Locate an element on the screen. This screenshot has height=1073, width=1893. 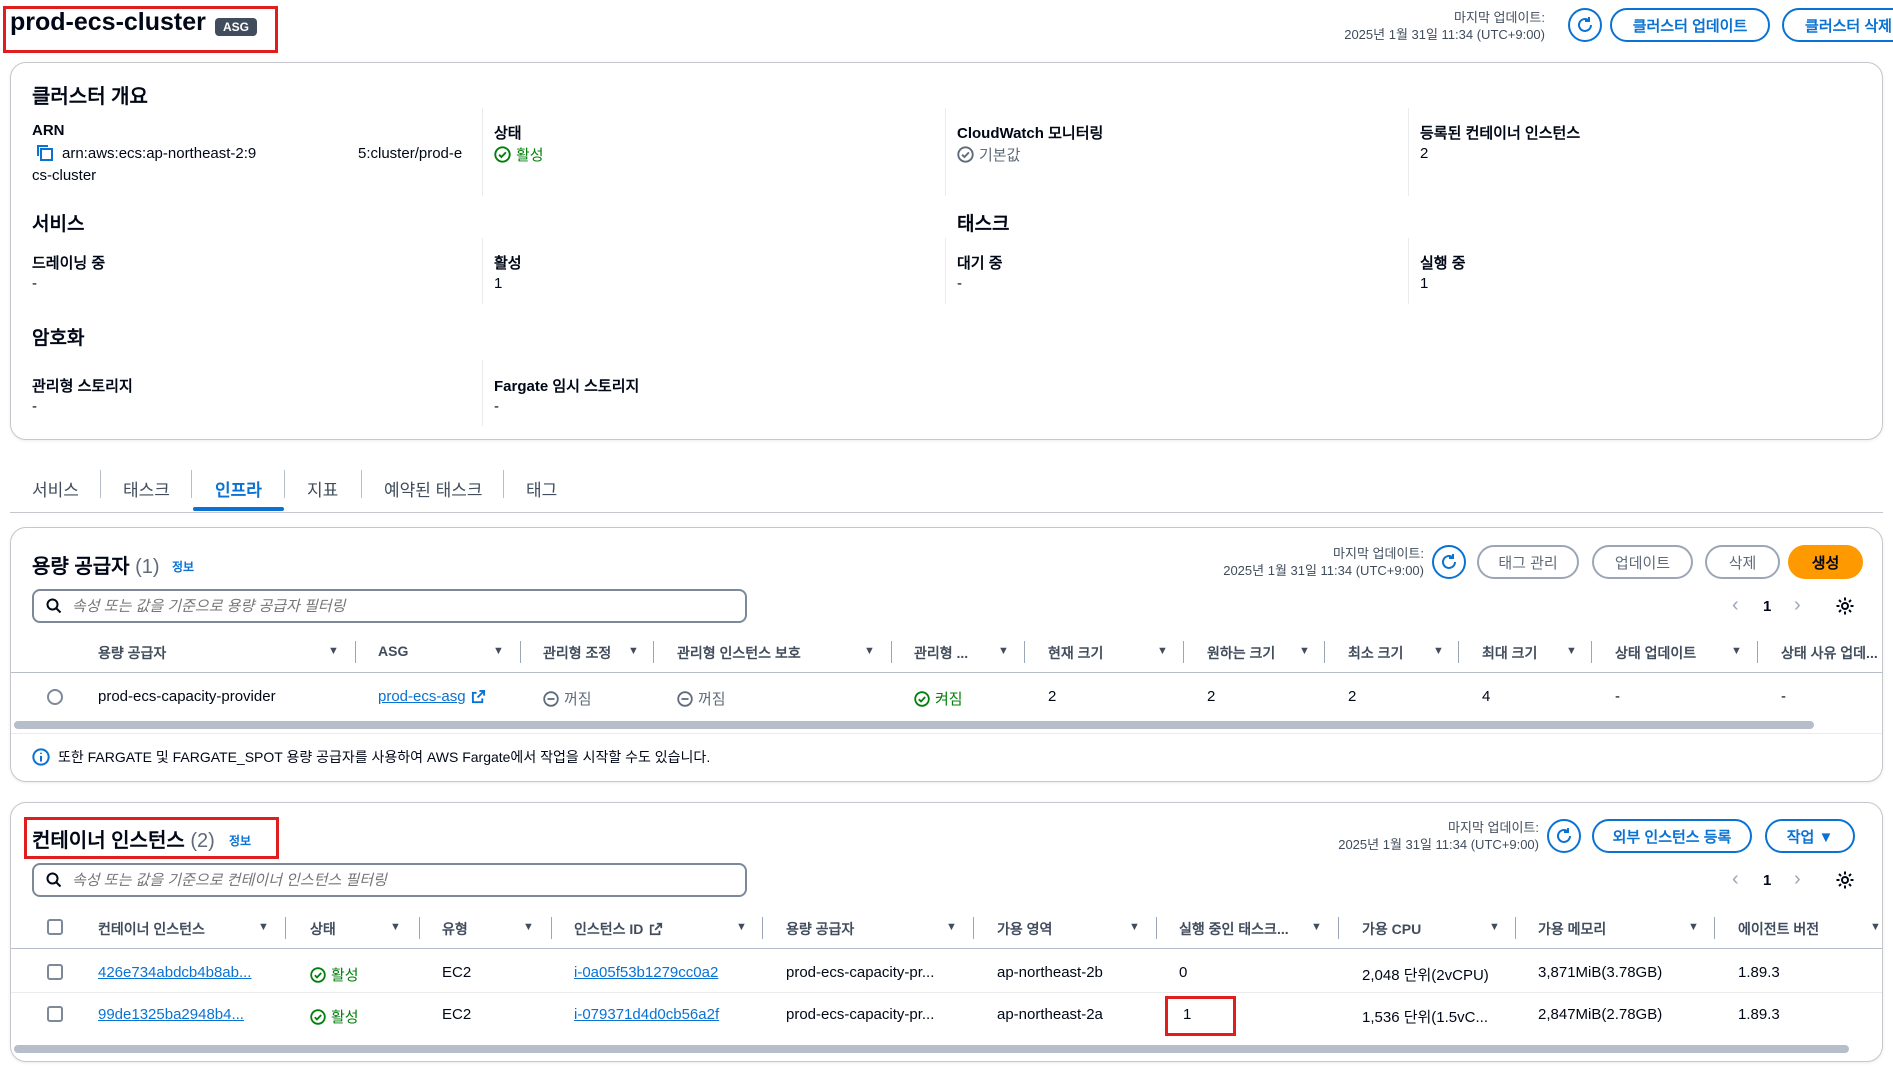
col-container-instance: 컨테이너 인스턴스 is located at coordinates (151, 929).